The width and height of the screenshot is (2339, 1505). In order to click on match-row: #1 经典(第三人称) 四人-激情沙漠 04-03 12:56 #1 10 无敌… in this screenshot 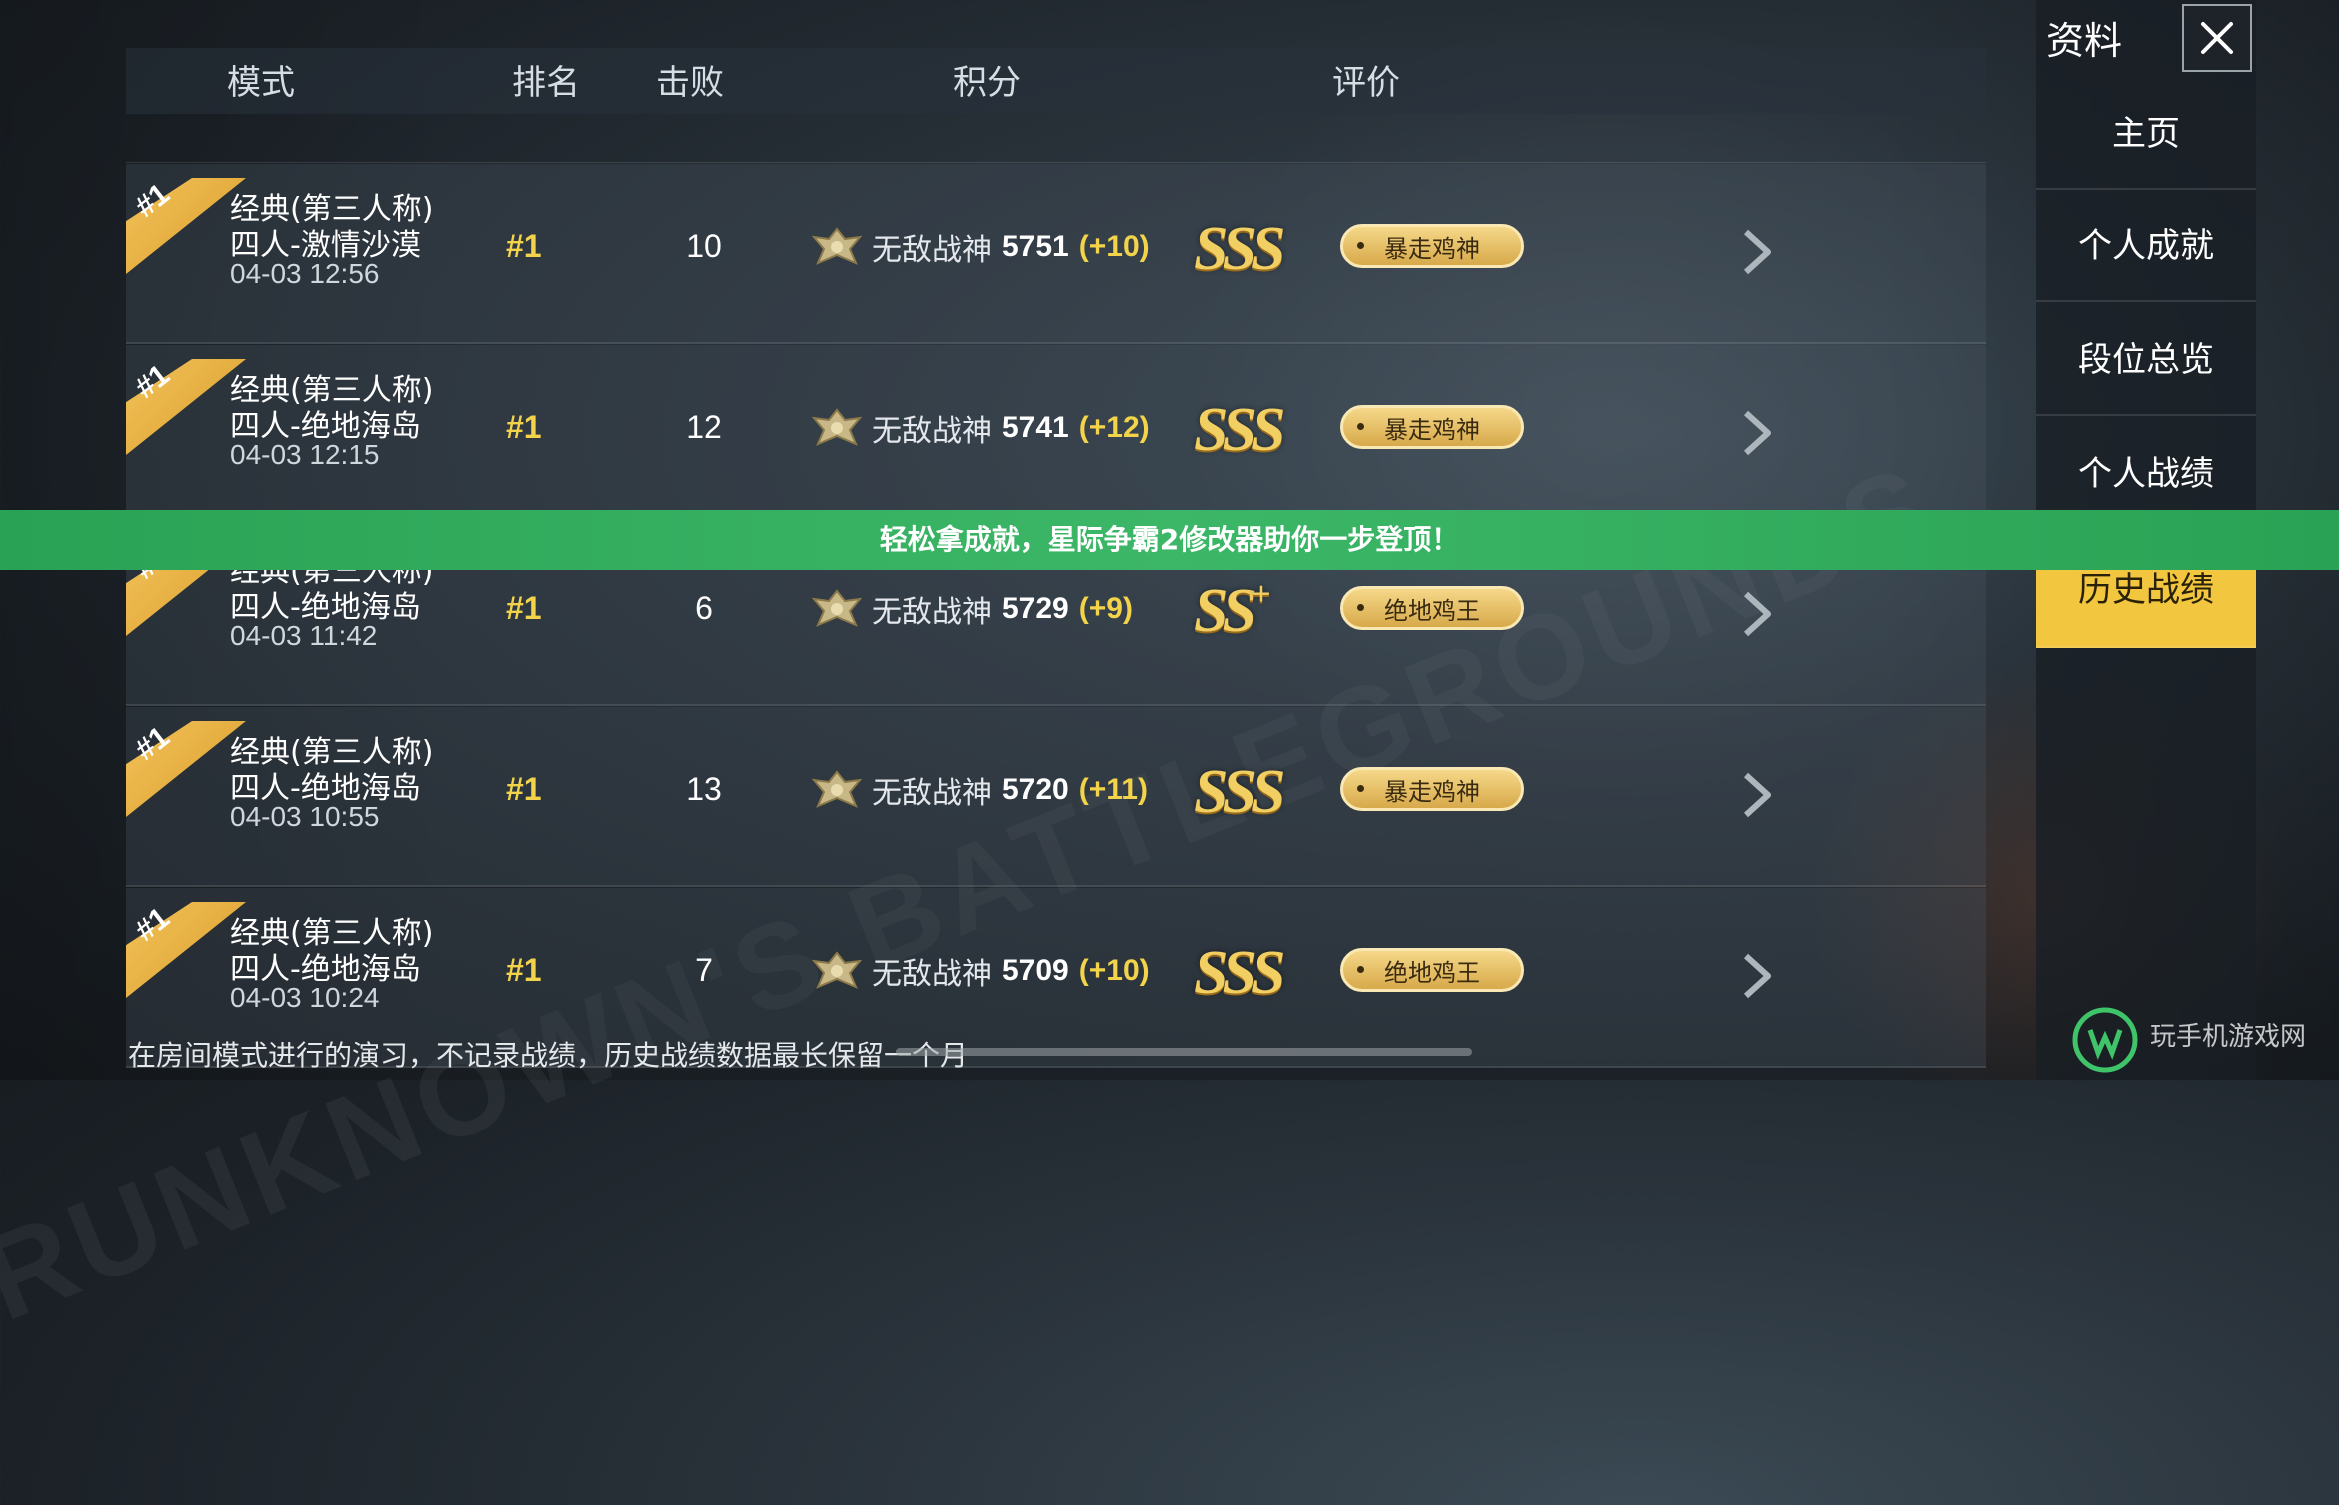, I will do `click(1056, 254)`.